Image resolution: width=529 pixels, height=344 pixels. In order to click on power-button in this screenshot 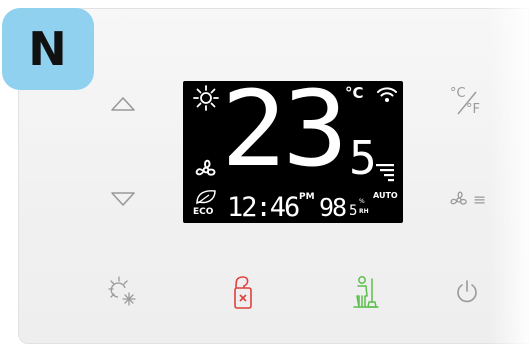, I will do `click(467, 291)`.